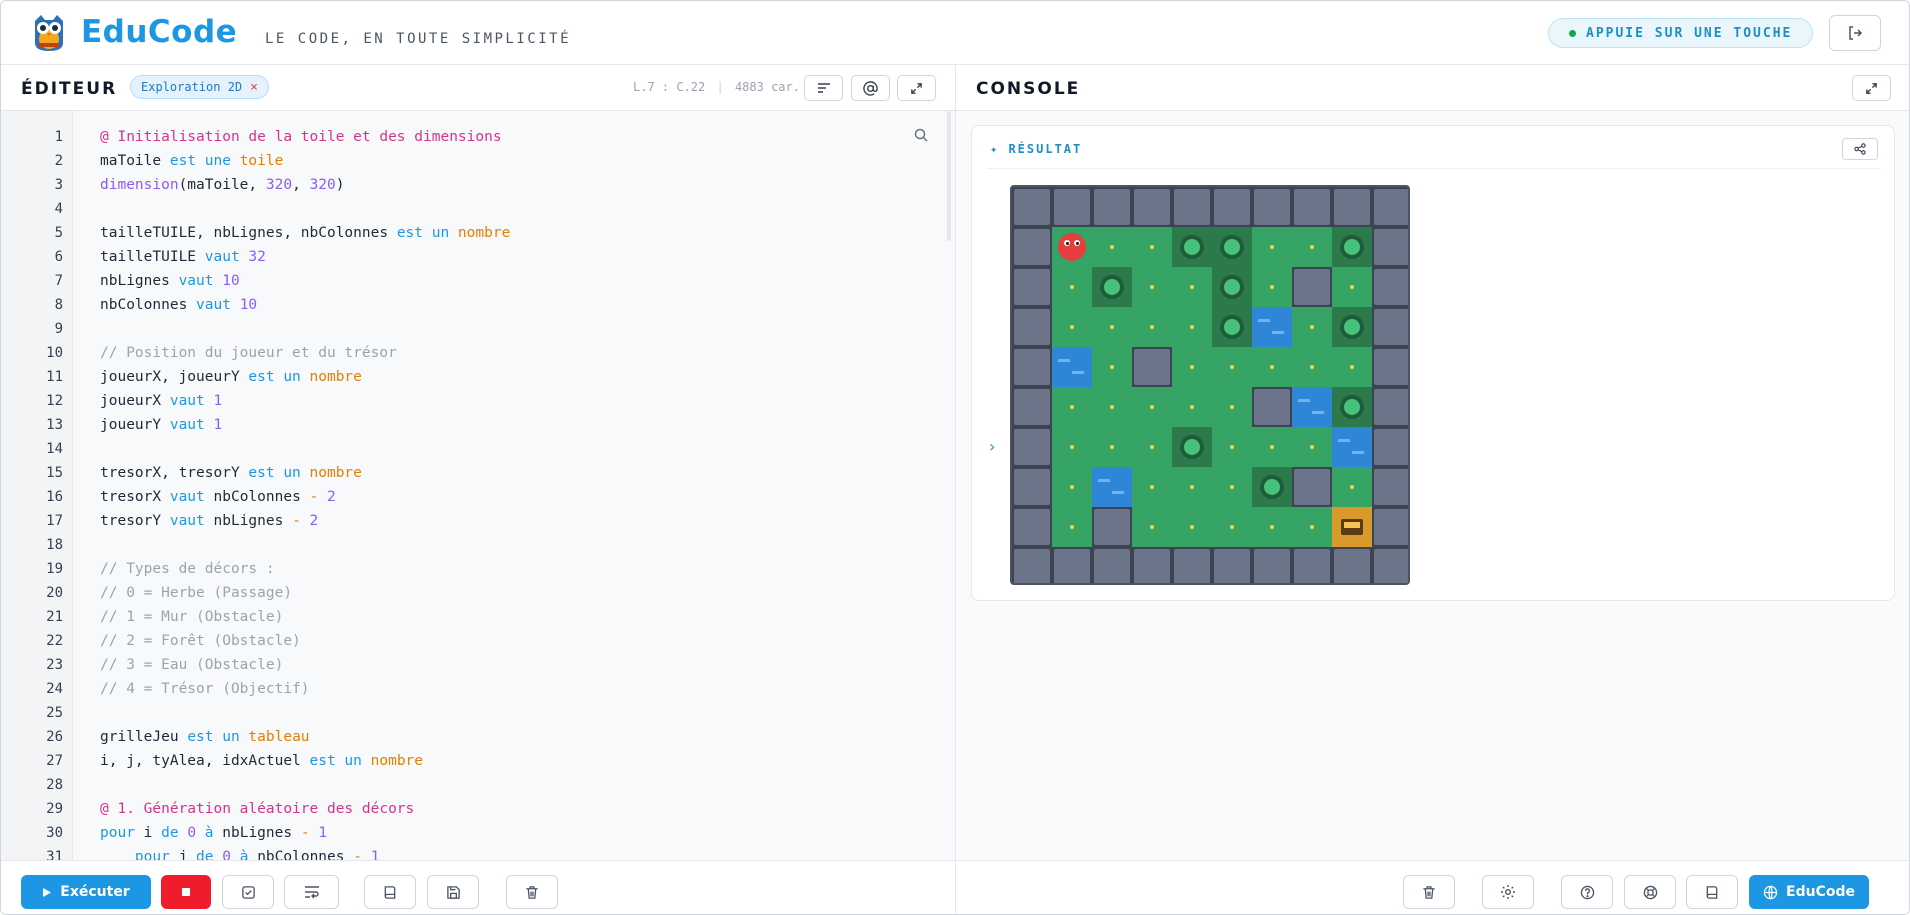  Describe the element at coordinates (174, 473) in the screenshot. I see `code-token: tresorX, tresorY` at that location.